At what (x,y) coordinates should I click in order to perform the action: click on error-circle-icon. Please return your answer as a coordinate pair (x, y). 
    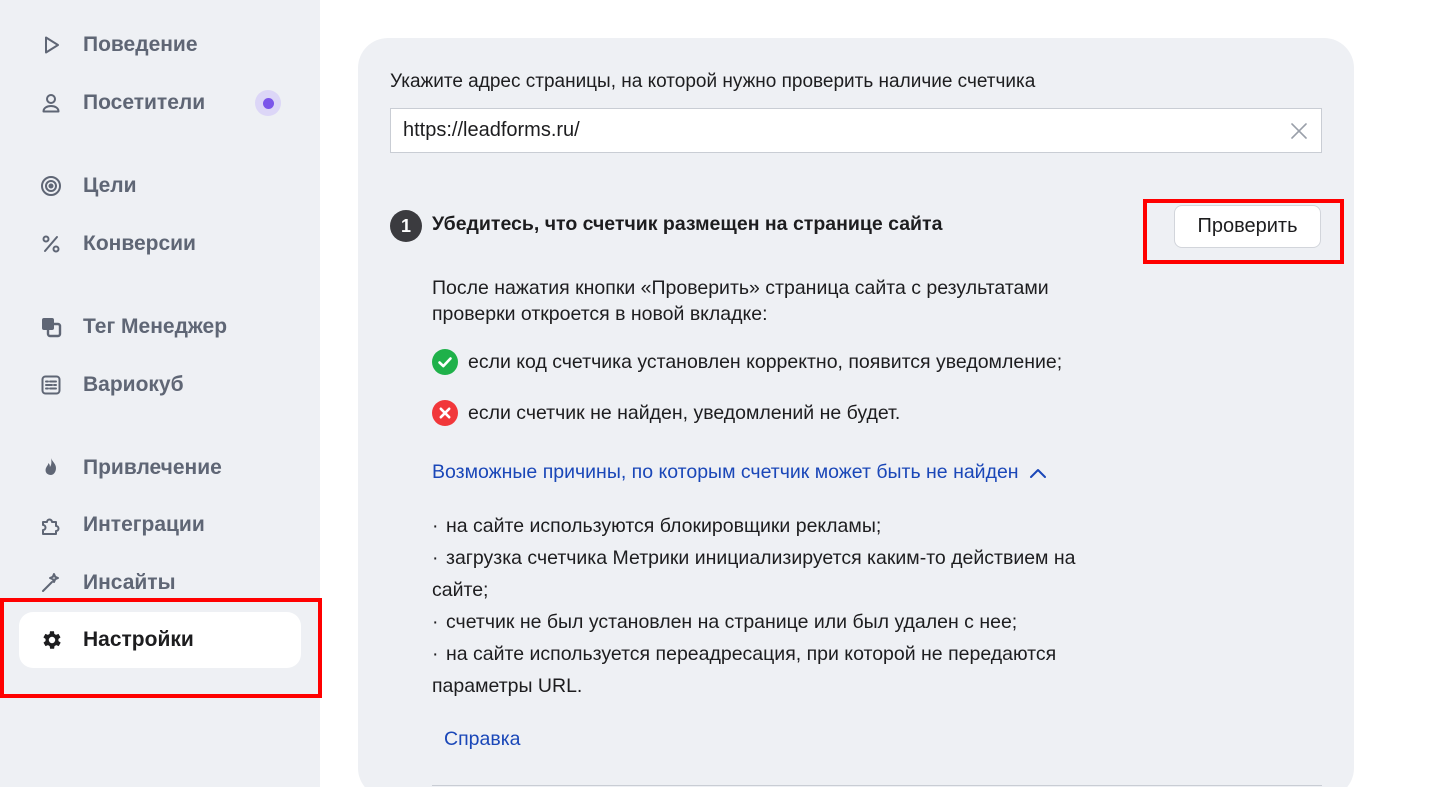
    Looking at the image, I should click on (445, 413).